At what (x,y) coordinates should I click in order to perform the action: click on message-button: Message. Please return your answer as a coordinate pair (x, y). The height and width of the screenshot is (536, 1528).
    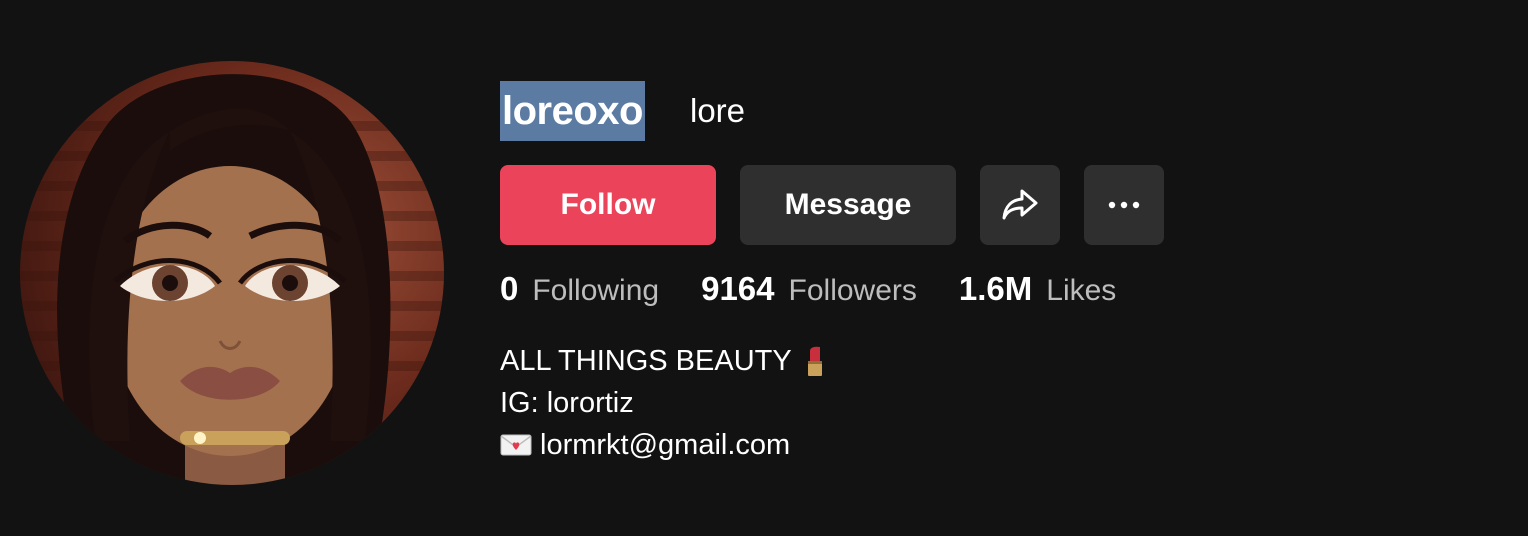
    Looking at the image, I should click on (848, 205).